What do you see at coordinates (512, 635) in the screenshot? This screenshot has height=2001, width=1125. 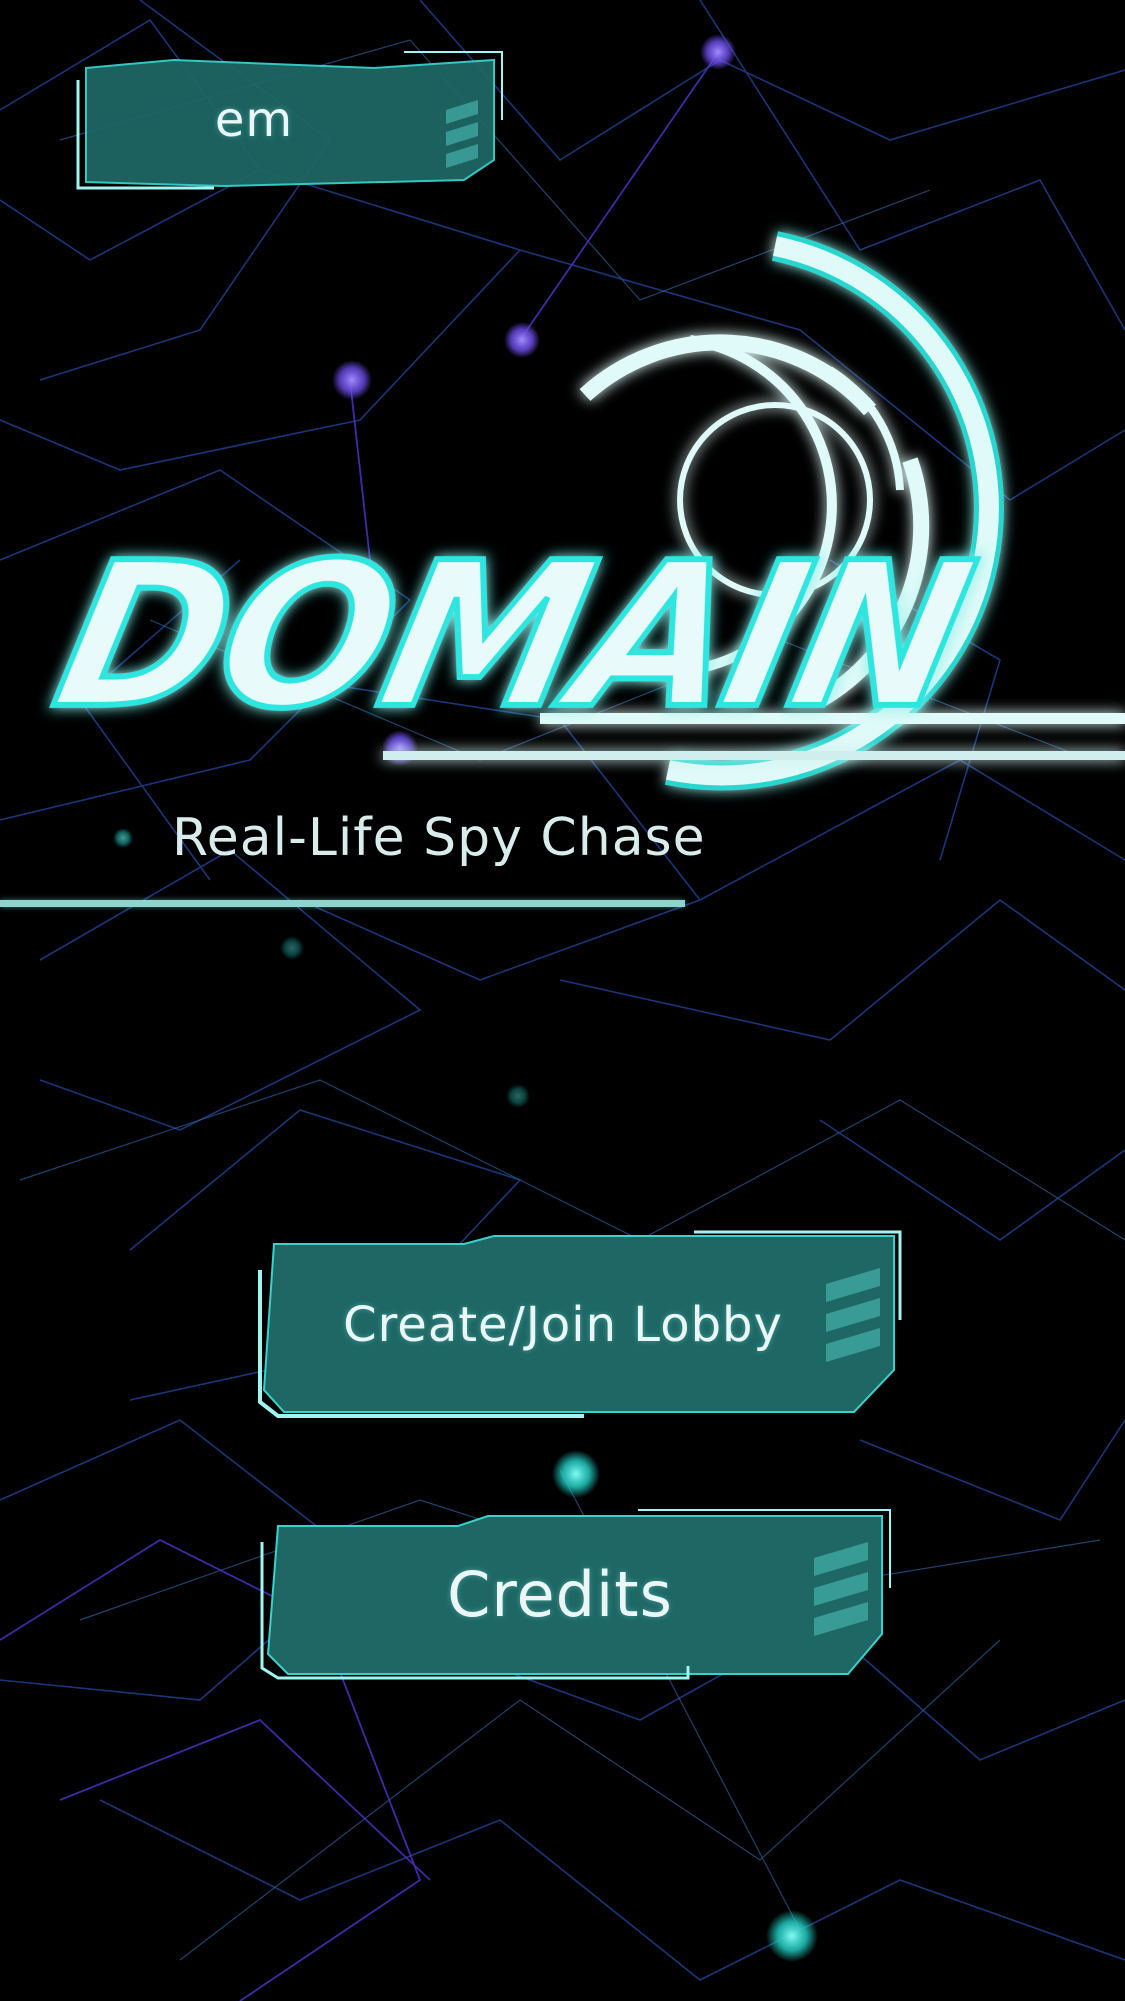 I see `logo-title: DOMAIN` at bounding box center [512, 635].